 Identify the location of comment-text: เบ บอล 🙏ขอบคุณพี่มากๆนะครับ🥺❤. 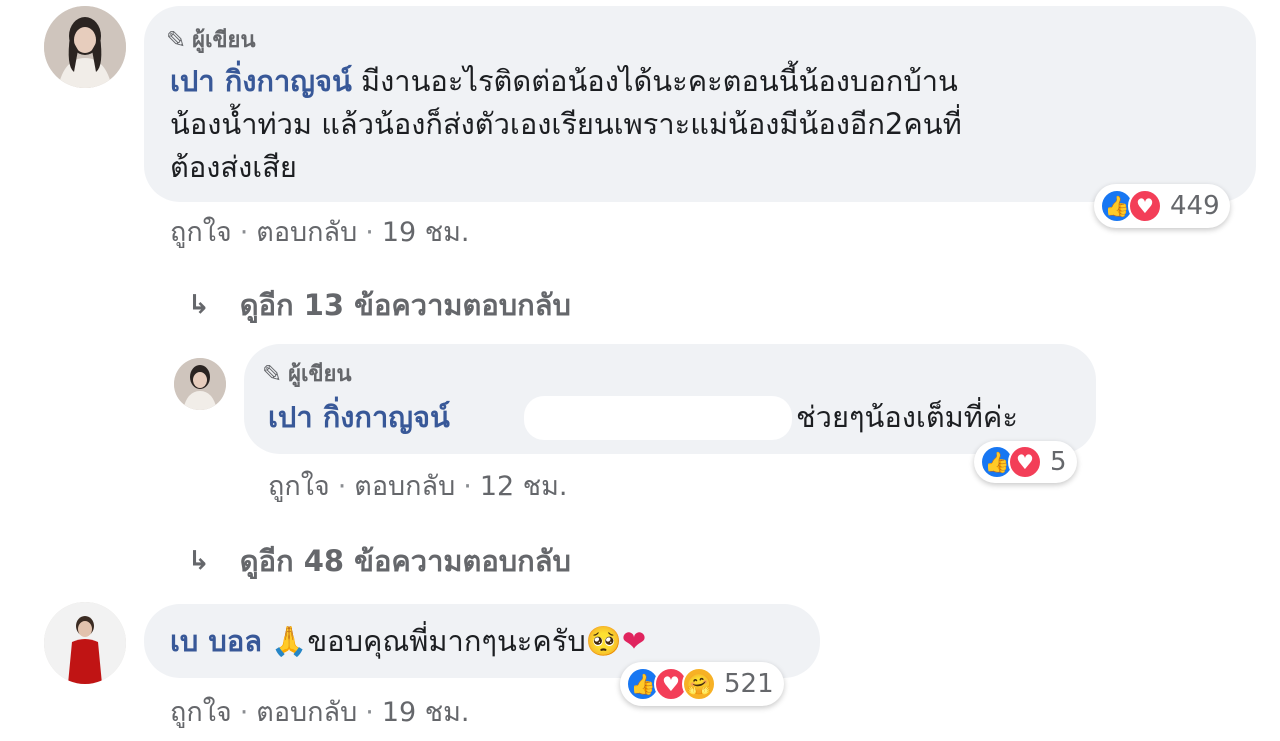
(408, 641).